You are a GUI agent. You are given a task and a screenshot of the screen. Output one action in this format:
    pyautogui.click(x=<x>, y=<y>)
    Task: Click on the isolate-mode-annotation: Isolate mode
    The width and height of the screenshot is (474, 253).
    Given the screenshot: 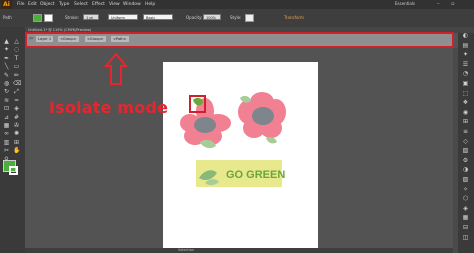 What is the action you would take?
    pyautogui.click(x=109, y=107)
    